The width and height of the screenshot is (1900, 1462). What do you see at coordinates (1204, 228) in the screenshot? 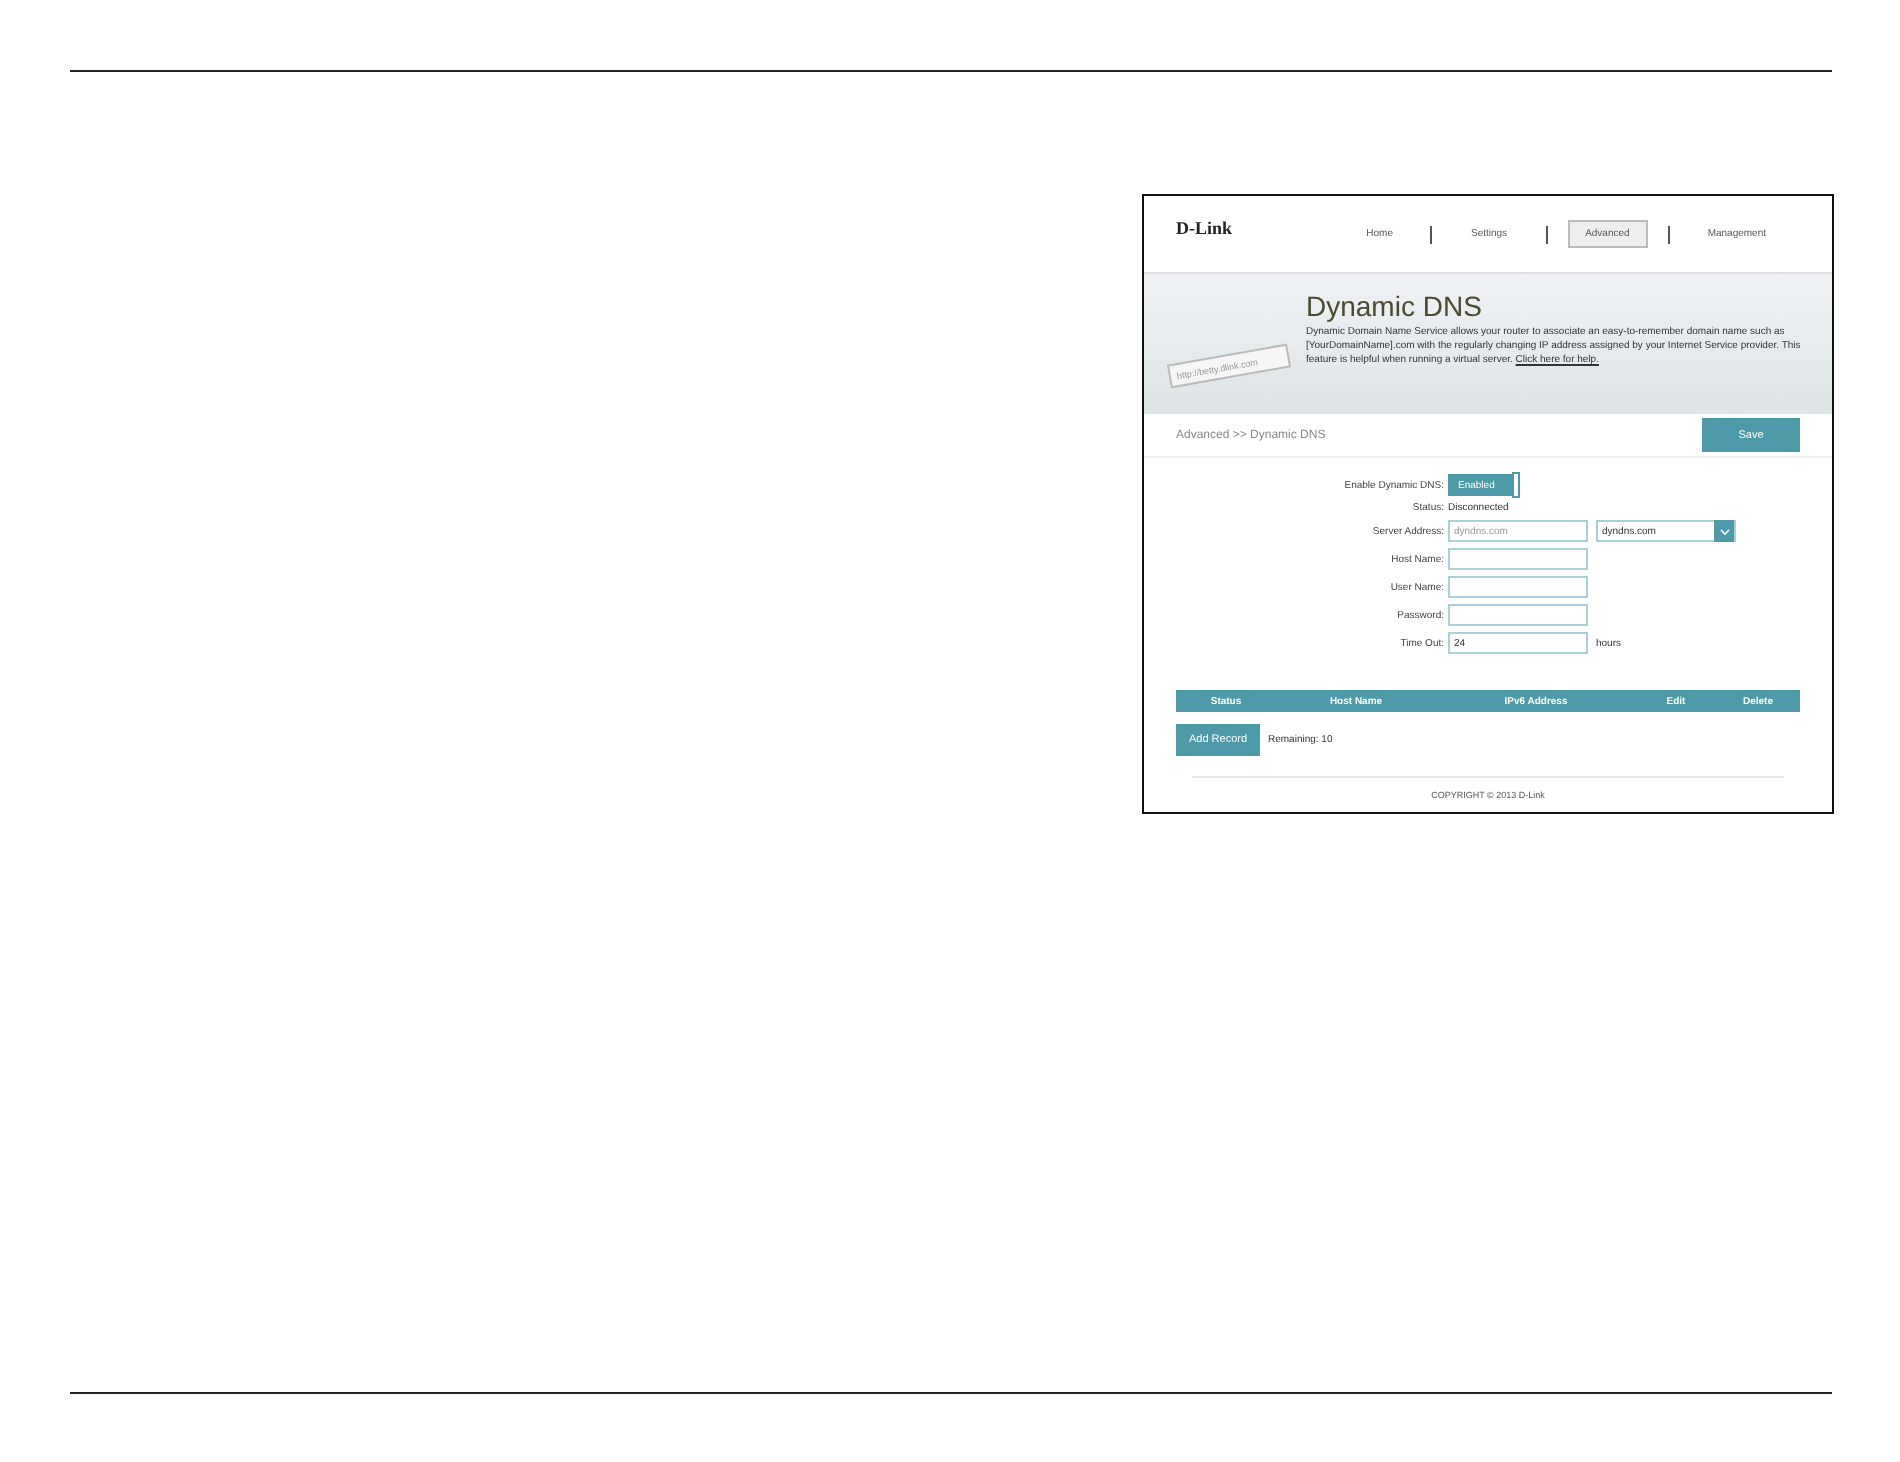
I see `logo: D-Link` at bounding box center [1204, 228].